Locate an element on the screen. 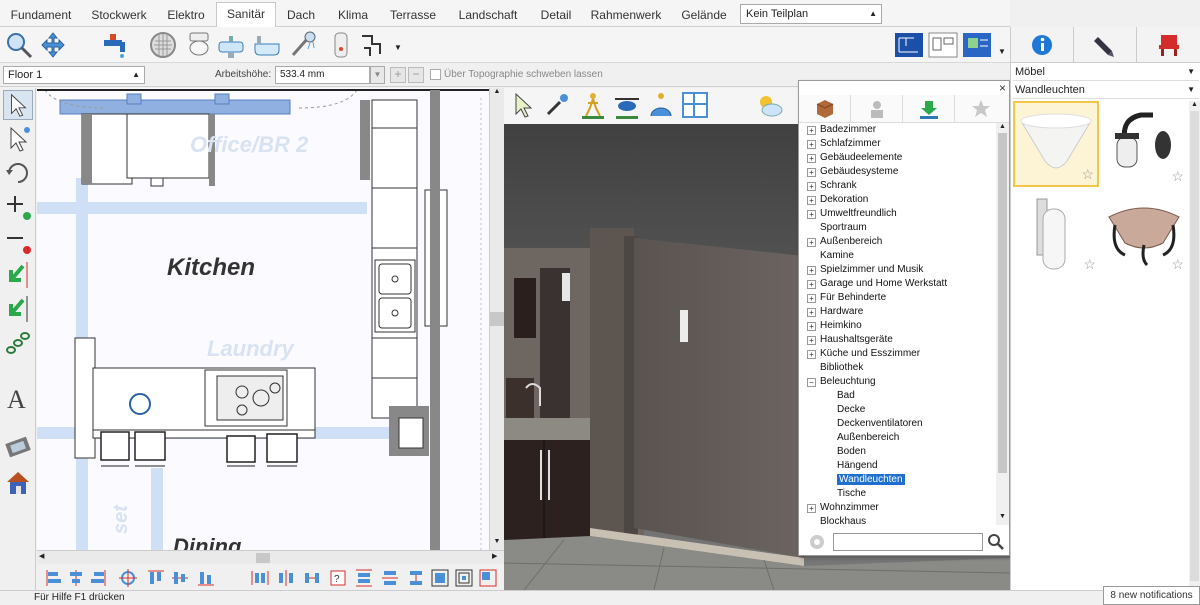  subplan-select: Kein Teilplan ▲▼ is located at coordinates (811, 20).